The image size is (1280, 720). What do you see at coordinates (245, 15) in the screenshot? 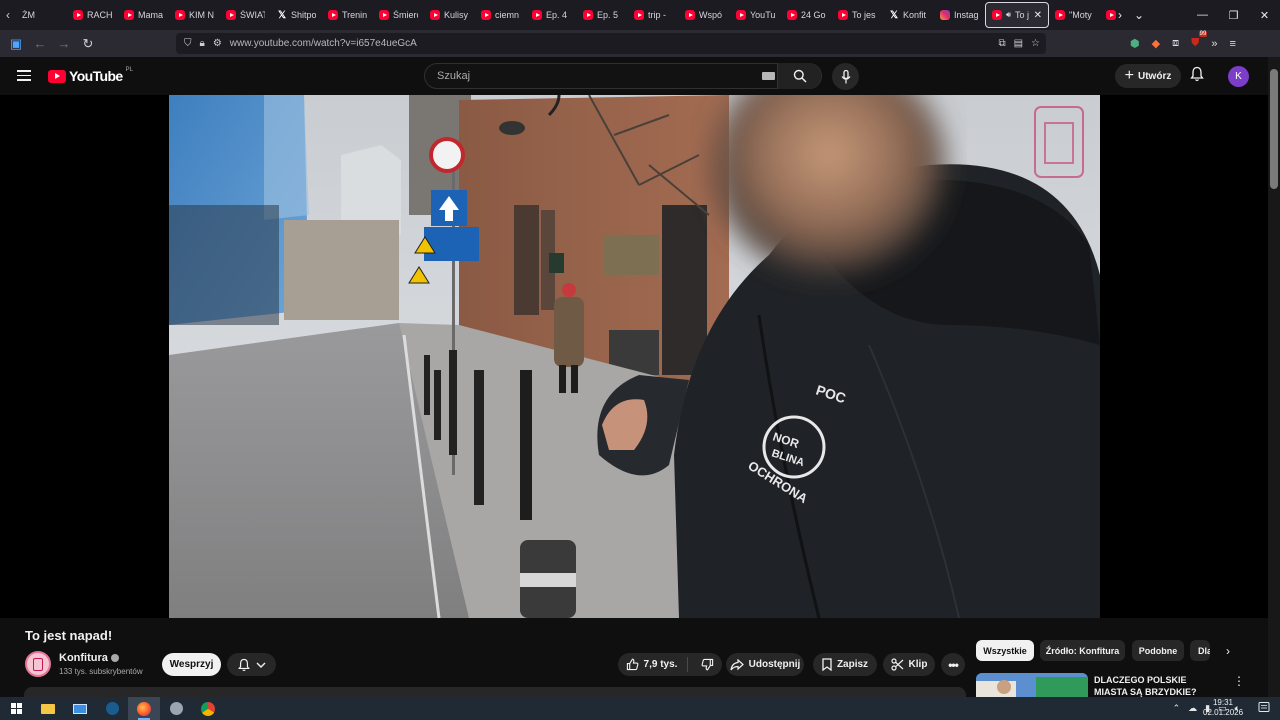
I see `browser-tab: ŚWIAT` at bounding box center [245, 15].